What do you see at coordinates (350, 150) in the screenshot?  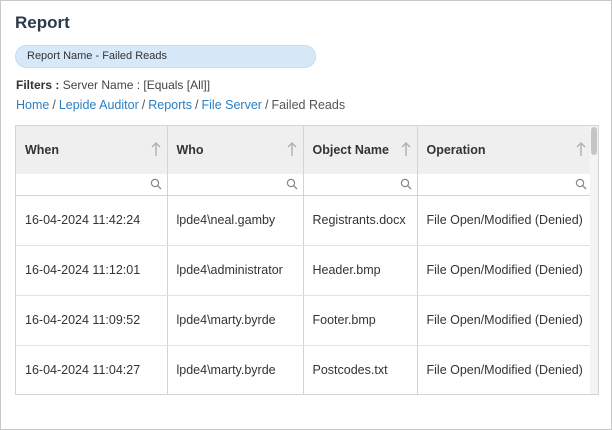 I see `column-title: Object Name` at bounding box center [350, 150].